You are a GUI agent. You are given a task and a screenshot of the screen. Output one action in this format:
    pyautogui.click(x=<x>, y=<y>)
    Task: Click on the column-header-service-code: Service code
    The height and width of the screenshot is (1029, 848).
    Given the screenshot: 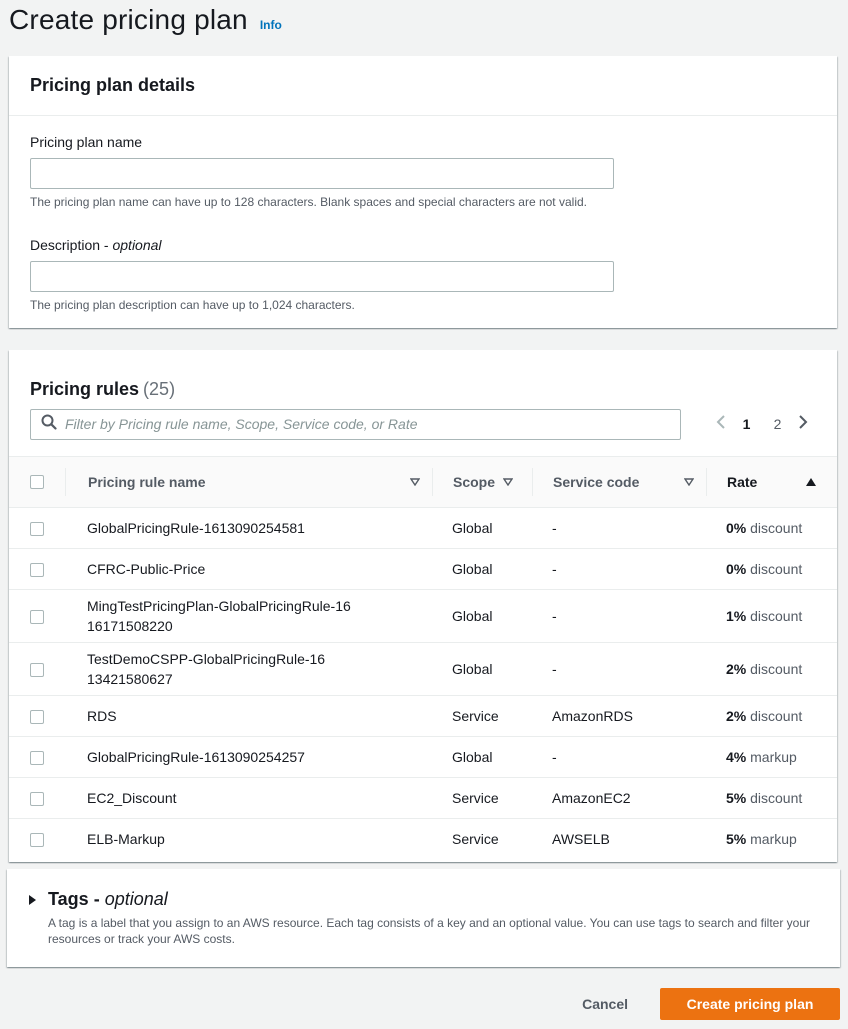 What is the action you would take?
    pyautogui.click(x=619, y=482)
    